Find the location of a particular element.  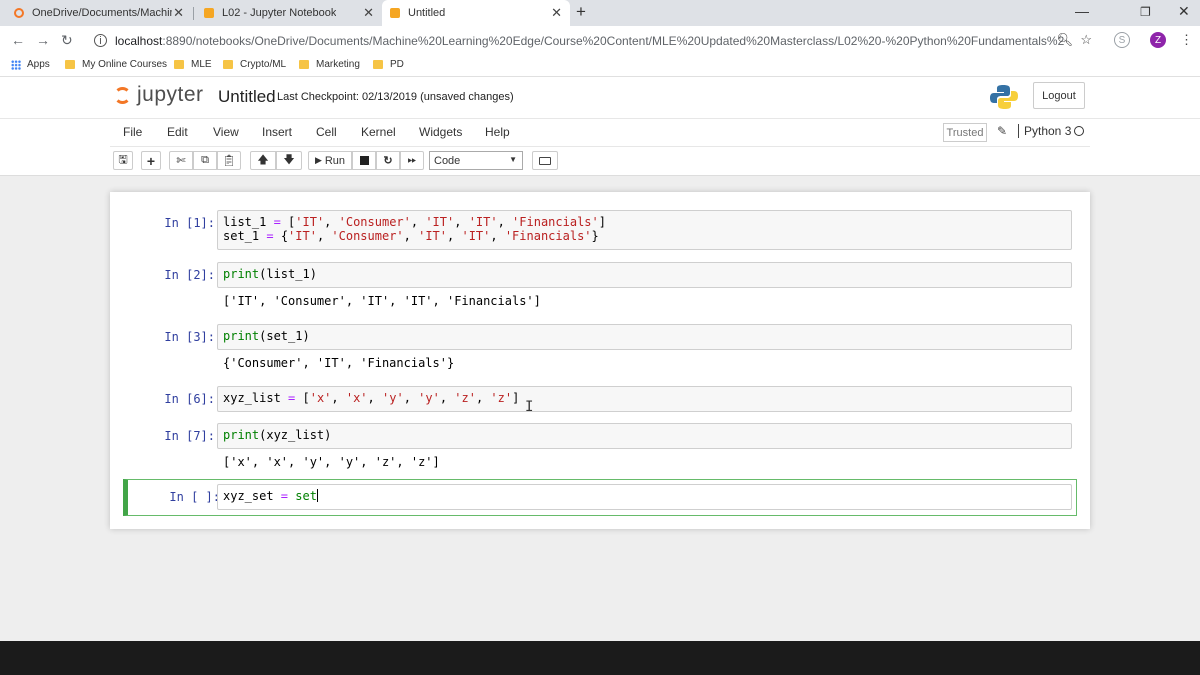

menu-file: File is located at coordinates (132, 132).